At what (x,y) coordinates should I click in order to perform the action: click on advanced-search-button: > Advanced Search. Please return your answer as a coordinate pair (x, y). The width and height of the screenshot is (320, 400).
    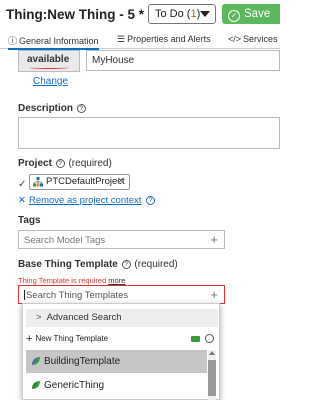
    Looking at the image, I should click on (122, 318).